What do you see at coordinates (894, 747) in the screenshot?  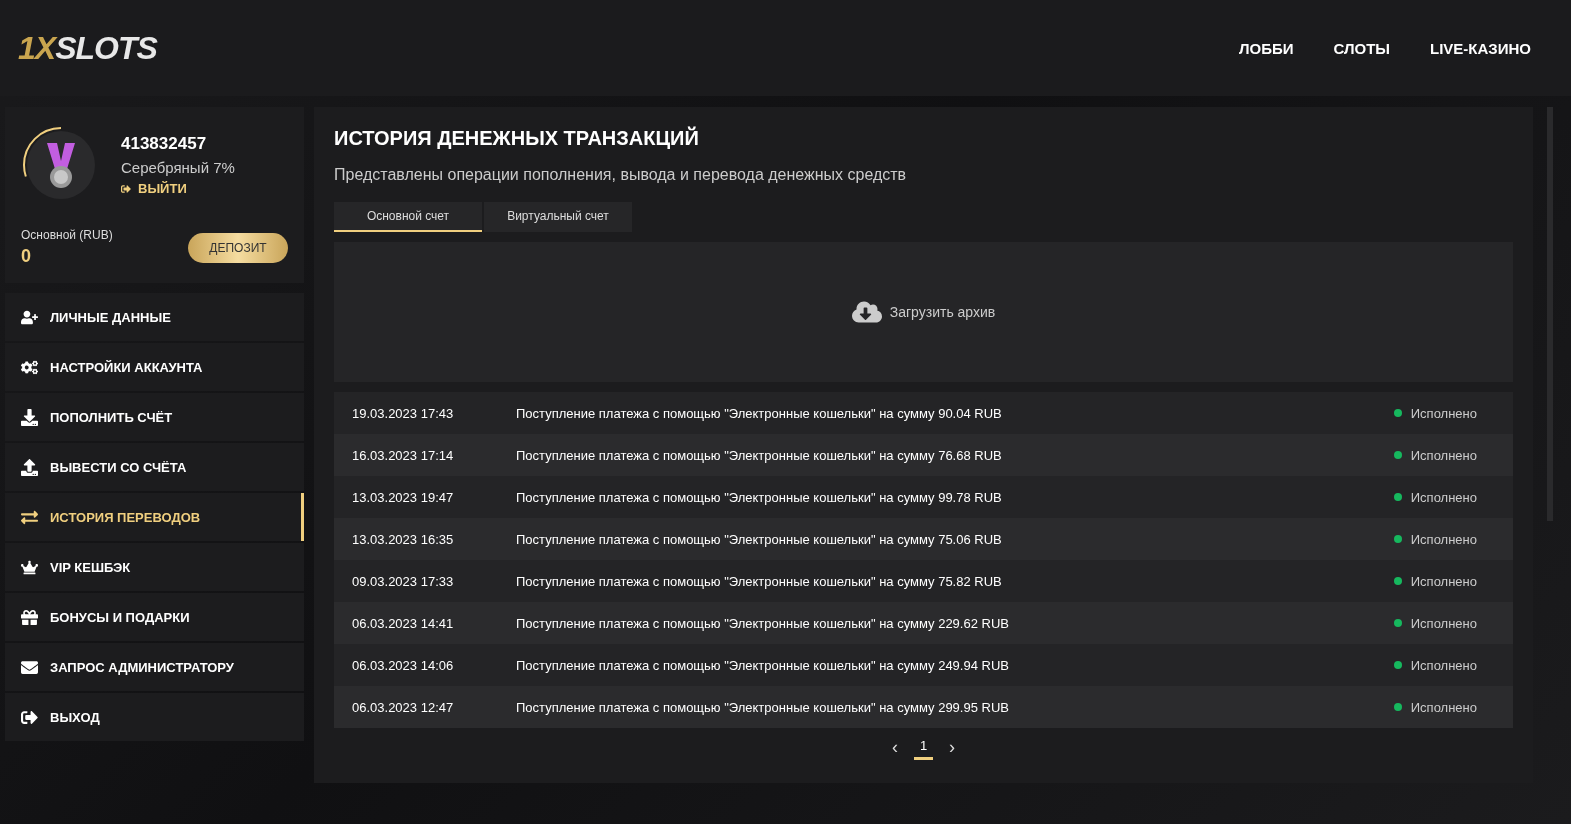 I see `prev-page: ‹` at bounding box center [894, 747].